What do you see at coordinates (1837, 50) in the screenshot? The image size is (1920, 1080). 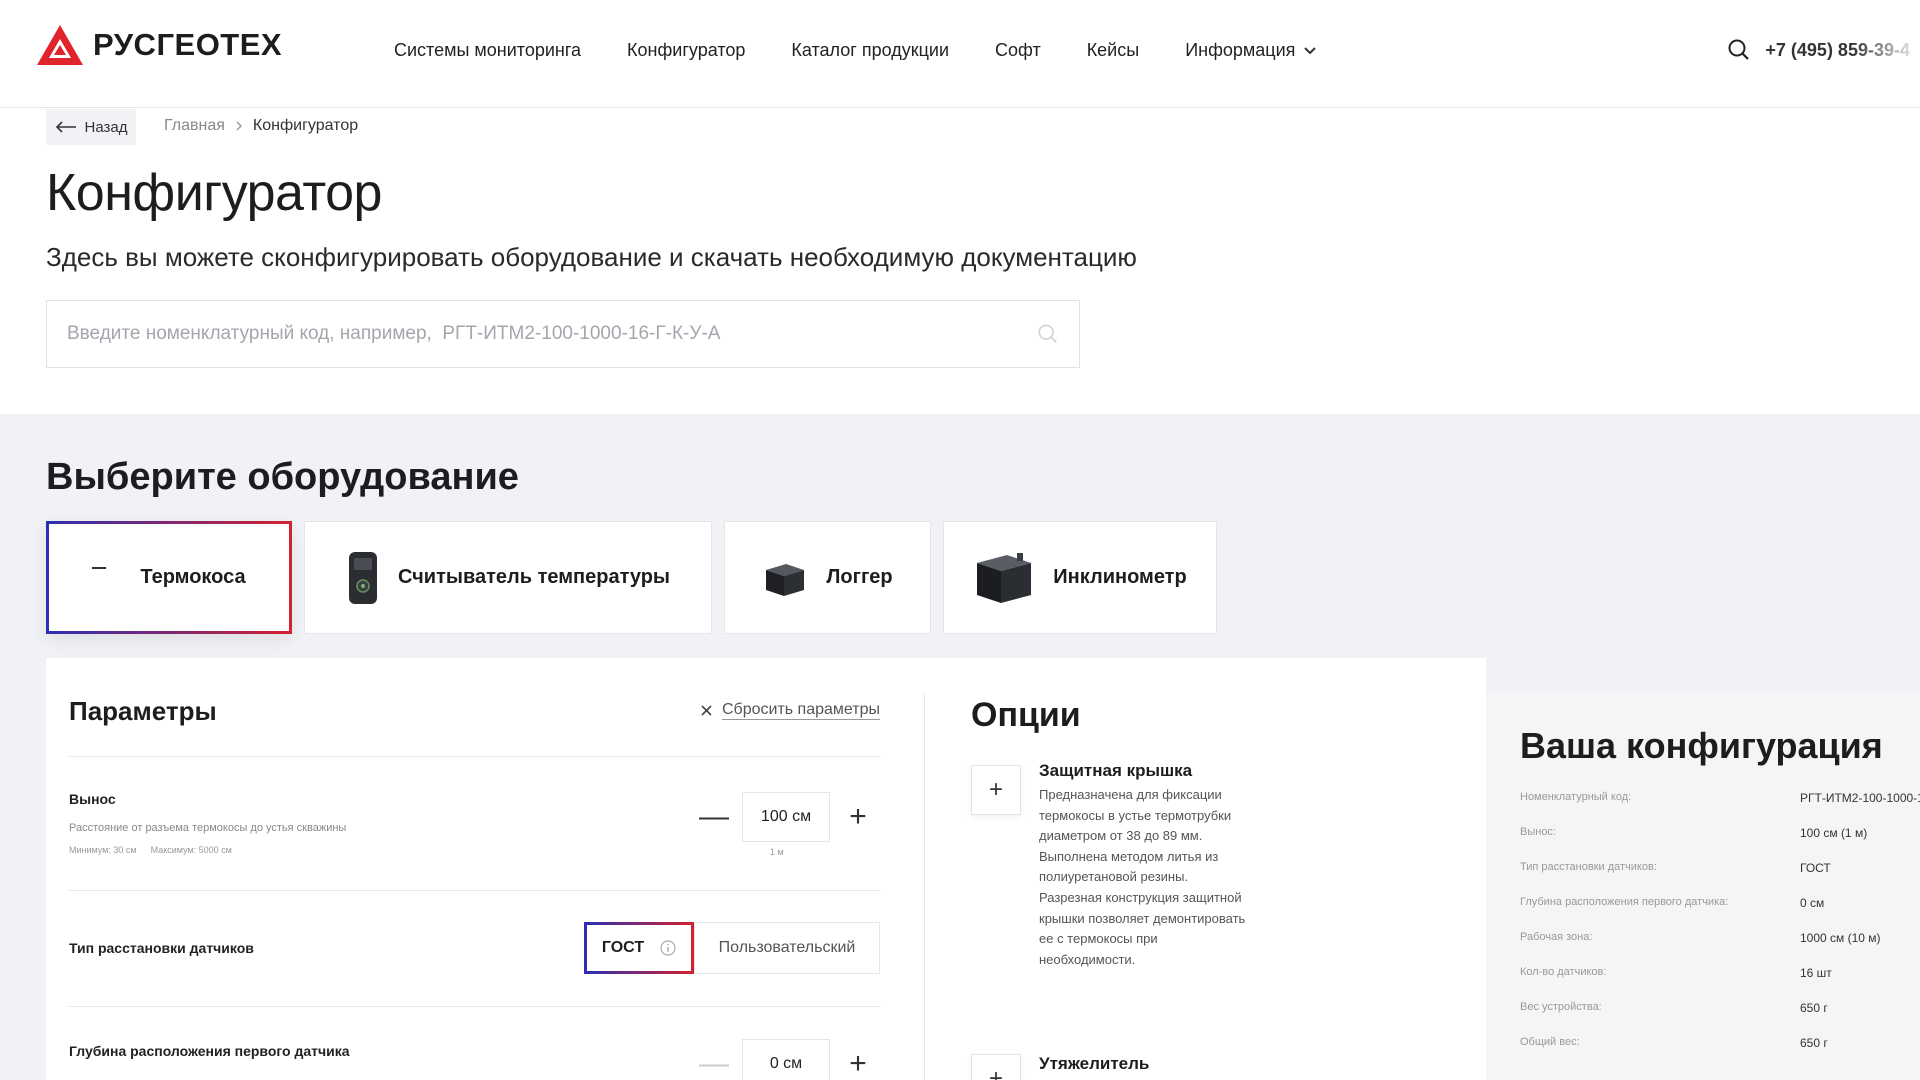 I see `phone-number: +7 (495) 859-39-4` at bounding box center [1837, 50].